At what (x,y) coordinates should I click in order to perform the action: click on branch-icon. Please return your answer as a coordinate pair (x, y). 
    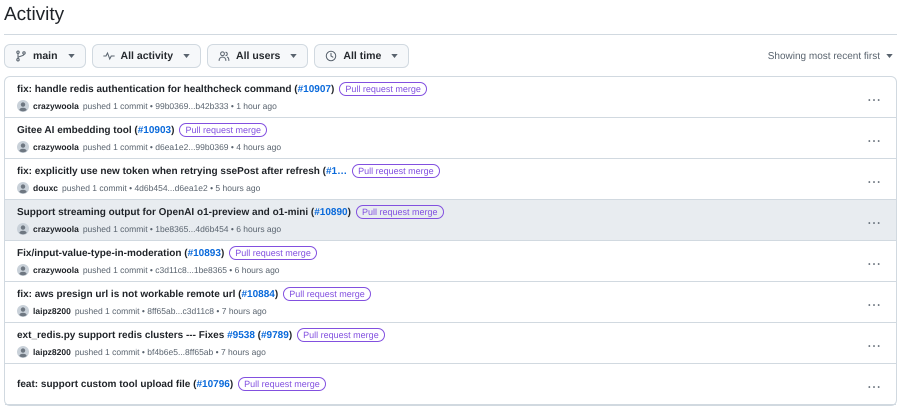
    Looking at the image, I should click on (21, 56).